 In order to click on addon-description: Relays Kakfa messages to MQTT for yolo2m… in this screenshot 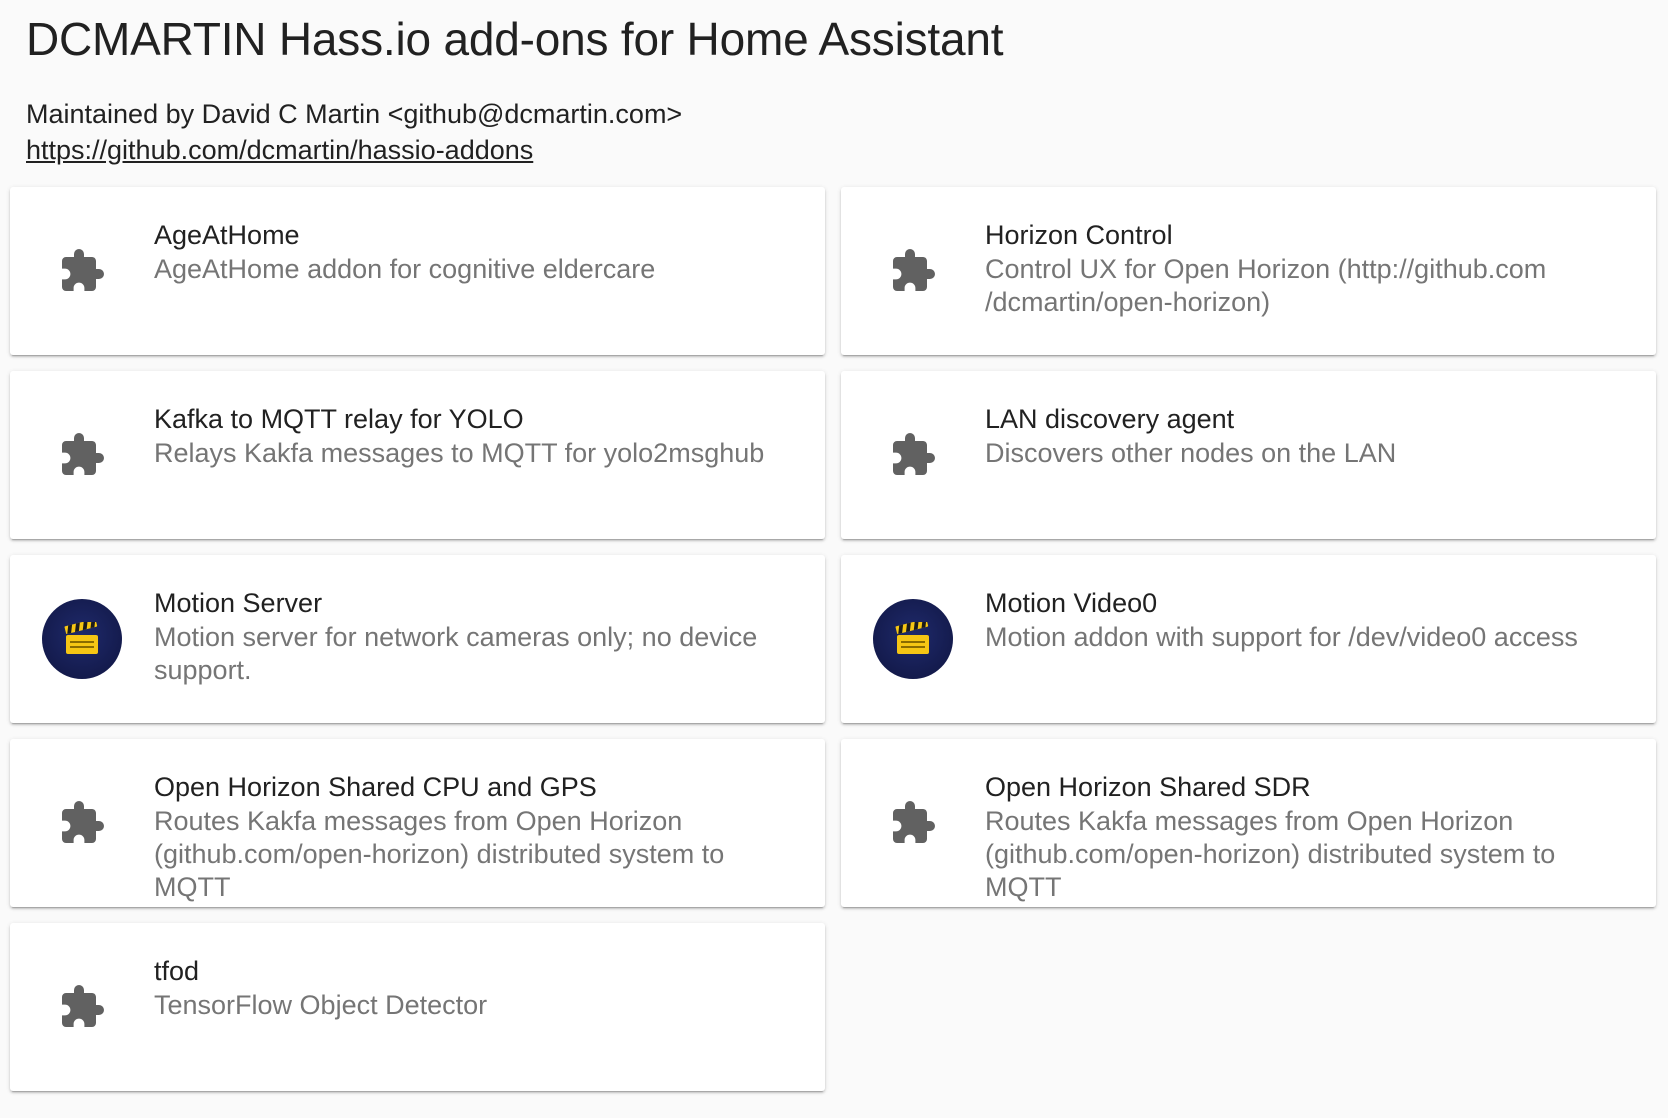, I will do `click(459, 453)`.